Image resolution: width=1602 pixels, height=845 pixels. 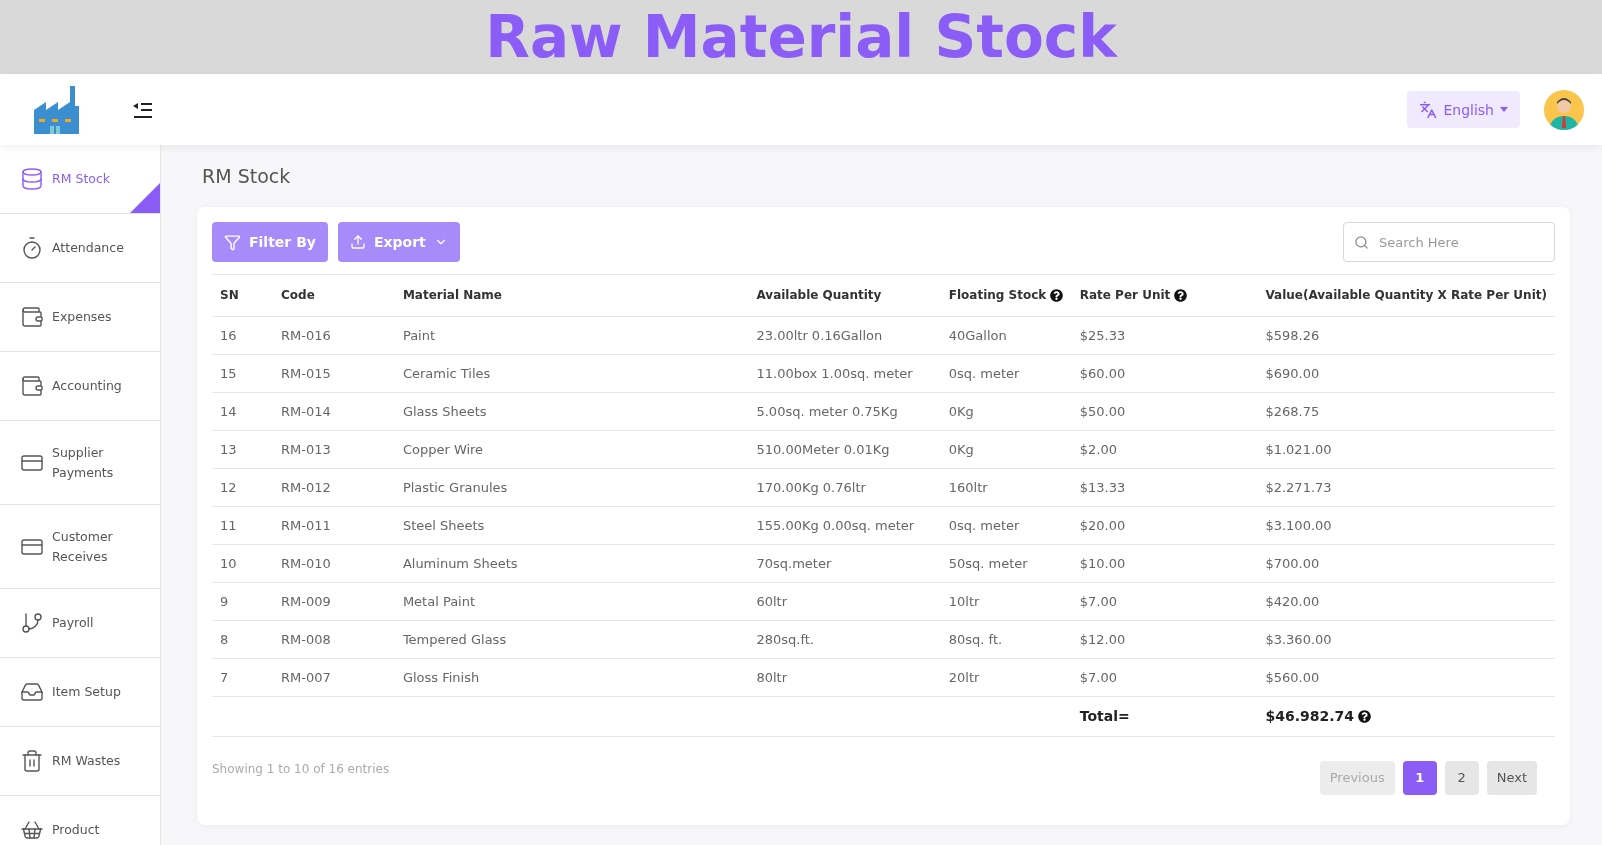 I want to click on table-cell: 0sq. meter, so click(x=1006, y=525).